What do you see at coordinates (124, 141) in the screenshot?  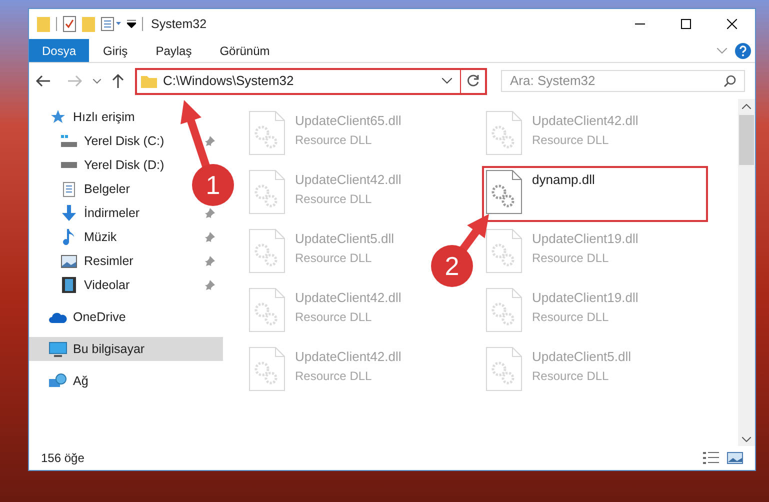 I see `nav-label: Yerel Disk (C:)` at bounding box center [124, 141].